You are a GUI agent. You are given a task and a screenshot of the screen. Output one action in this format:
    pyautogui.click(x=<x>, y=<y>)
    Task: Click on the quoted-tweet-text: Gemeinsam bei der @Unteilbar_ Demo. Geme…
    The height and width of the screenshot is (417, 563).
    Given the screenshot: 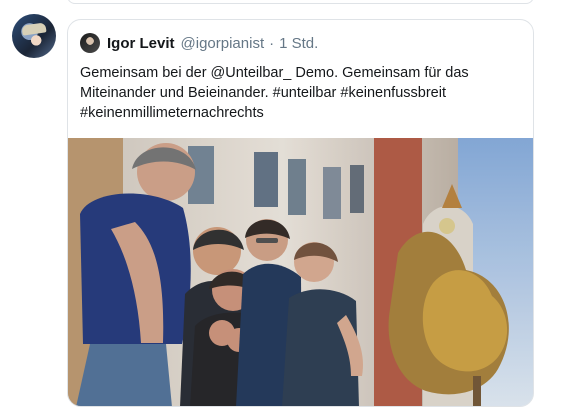 What is the action you would take?
    pyautogui.click(x=274, y=93)
    